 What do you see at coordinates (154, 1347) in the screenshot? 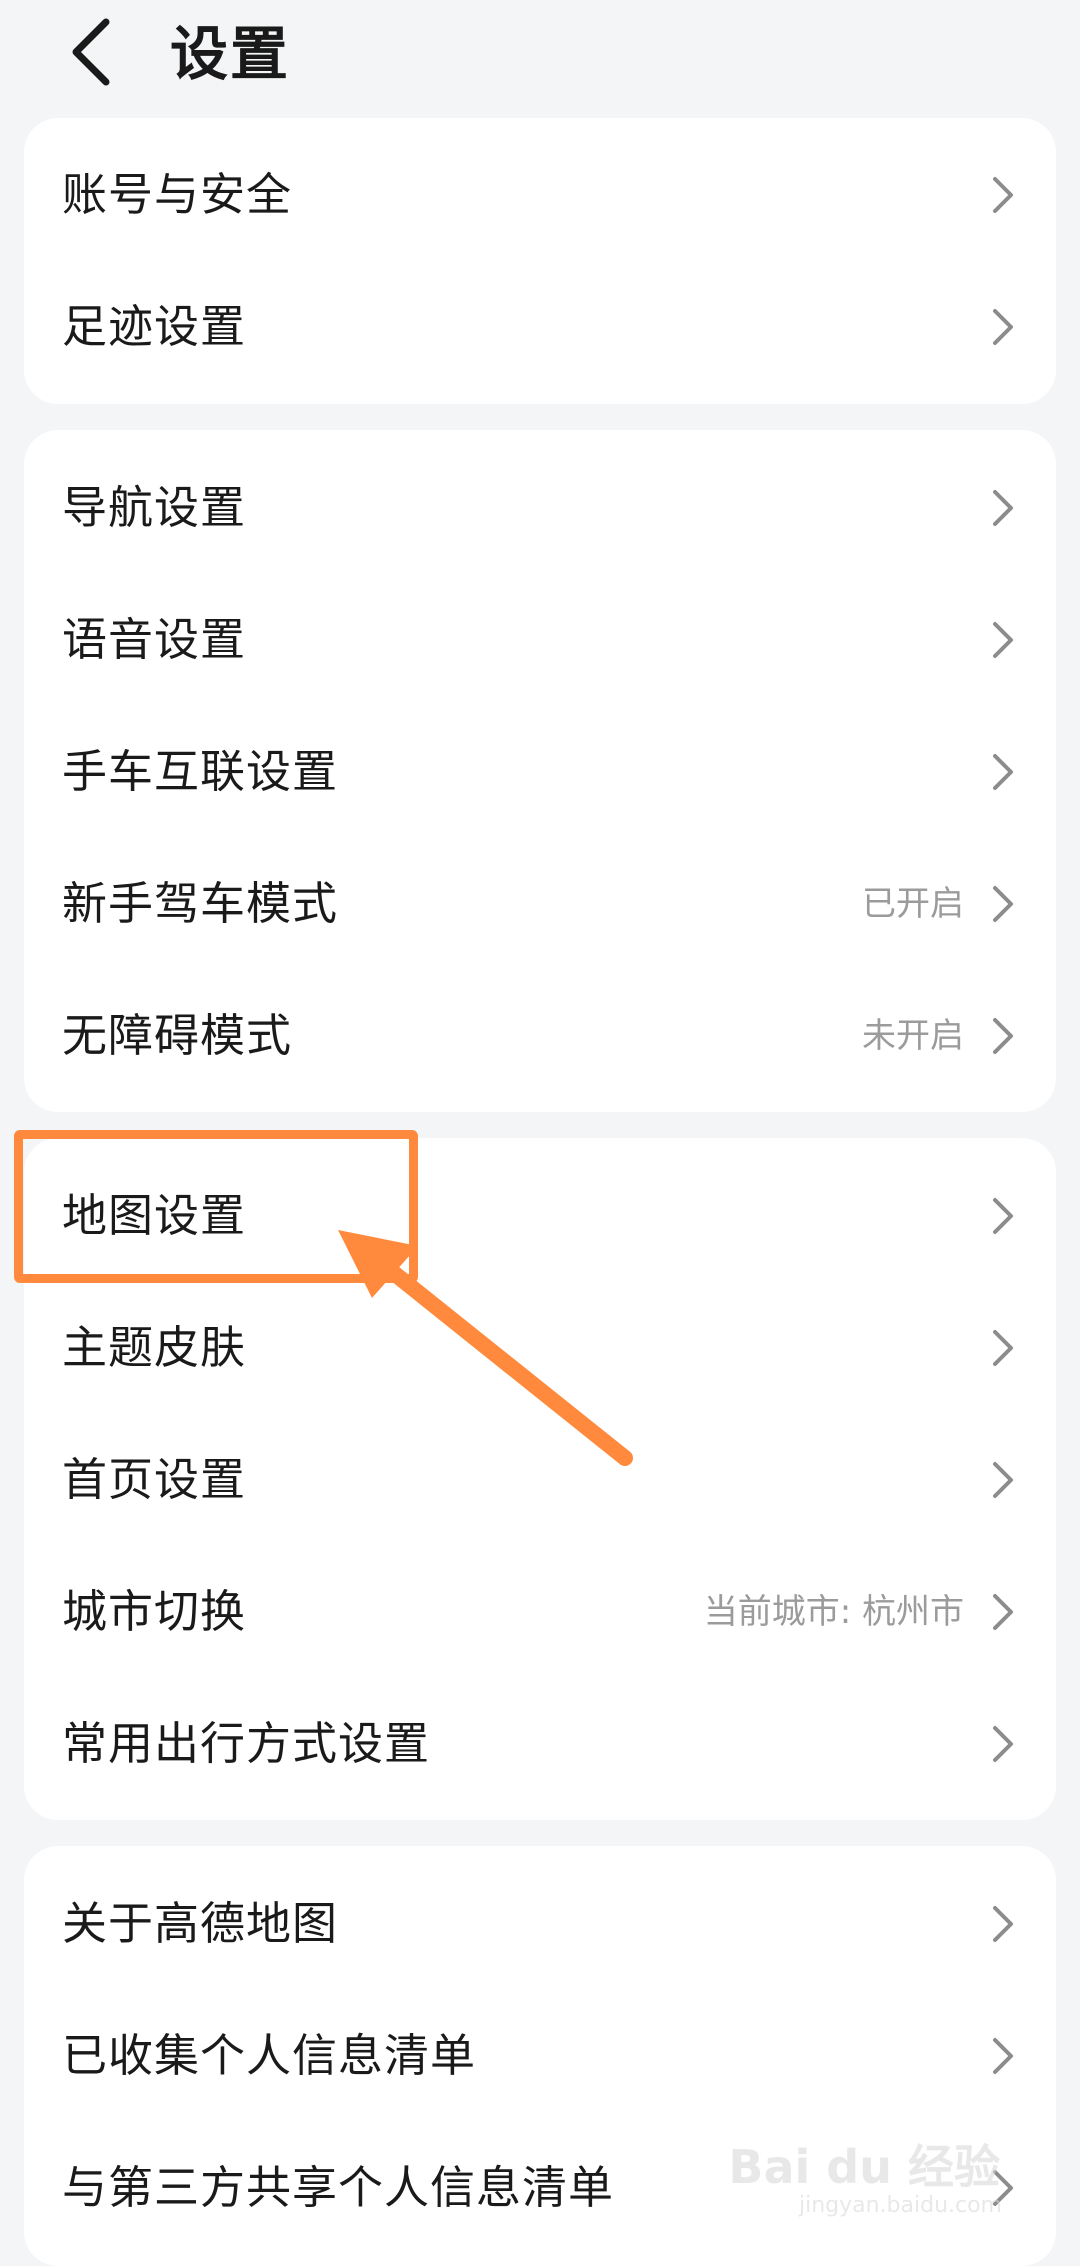
I see `row-label: 主题皮肤` at bounding box center [154, 1347].